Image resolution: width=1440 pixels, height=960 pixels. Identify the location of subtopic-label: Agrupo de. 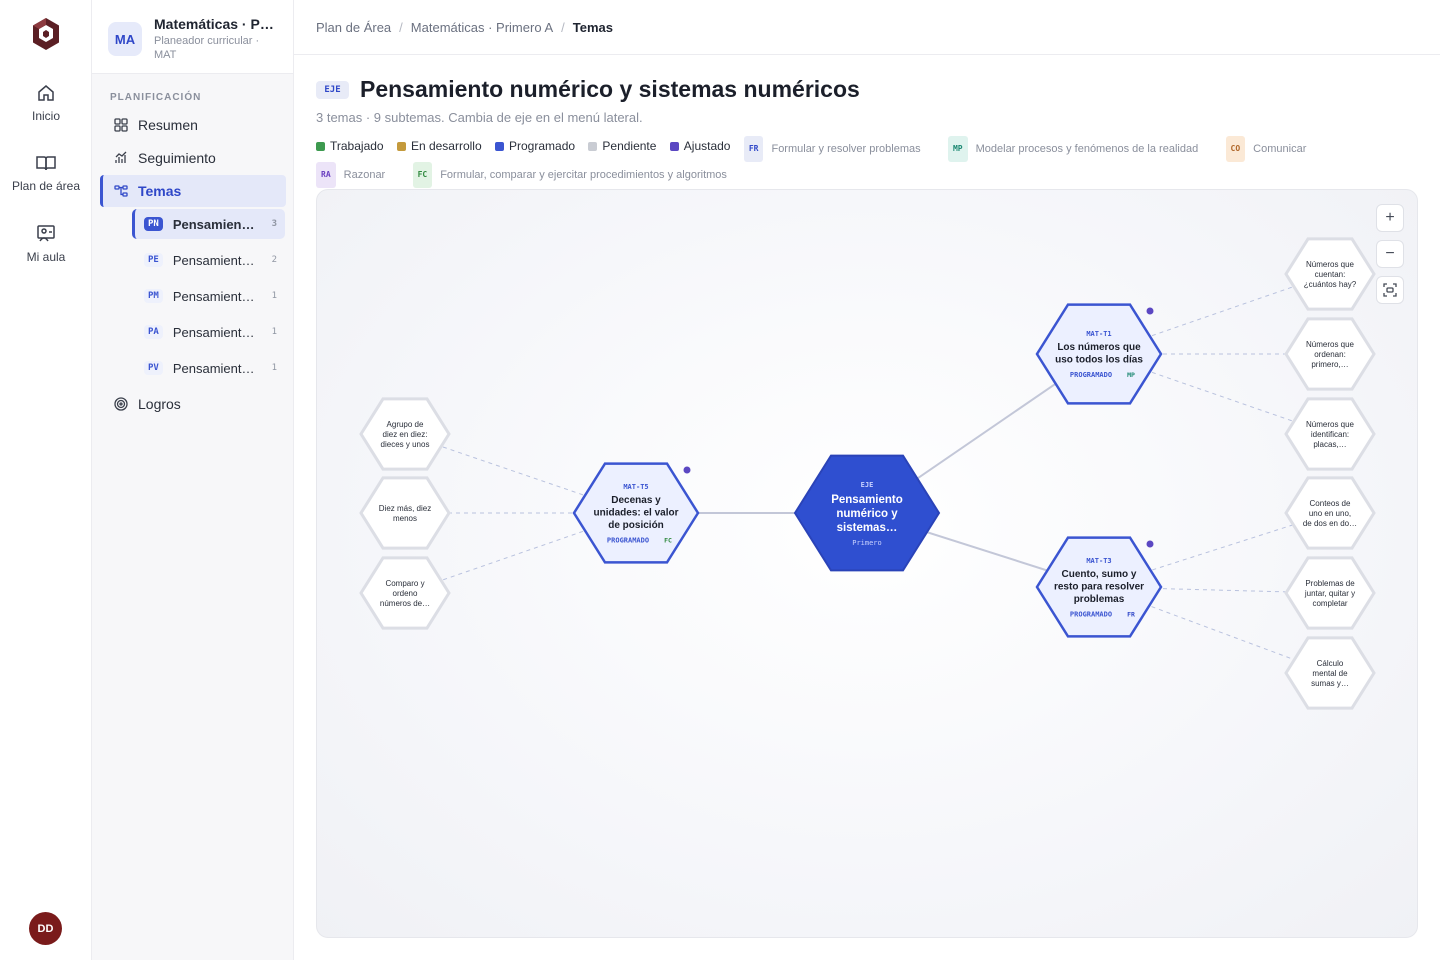
(405, 424).